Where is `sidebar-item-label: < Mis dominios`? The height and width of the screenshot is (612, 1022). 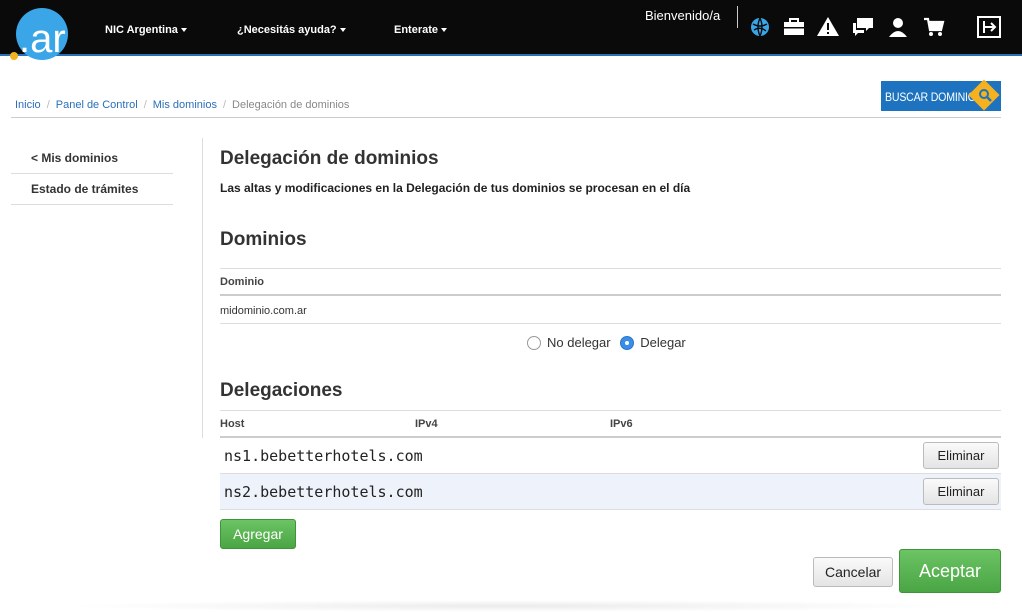
sidebar-item-label: < Mis dominios is located at coordinates (75, 158).